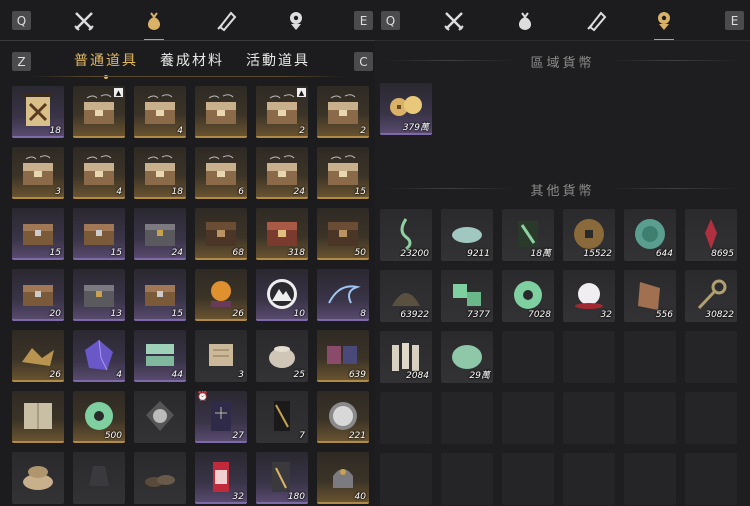 The height and width of the screenshot is (506, 750). I want to click on item-slot-chest-gold: ▲ 2, so click(282, 112).